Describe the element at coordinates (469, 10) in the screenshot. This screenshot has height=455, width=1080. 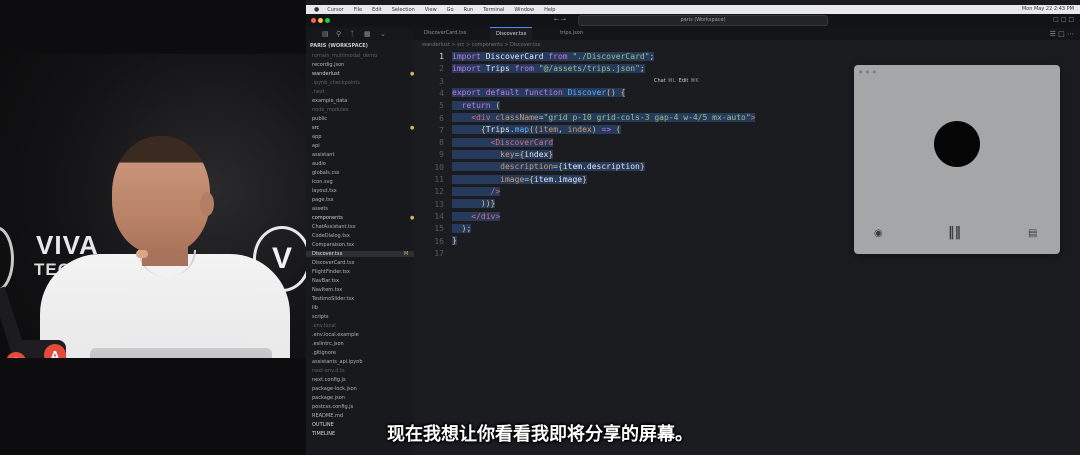
I see `menu-run: Run` at that location.